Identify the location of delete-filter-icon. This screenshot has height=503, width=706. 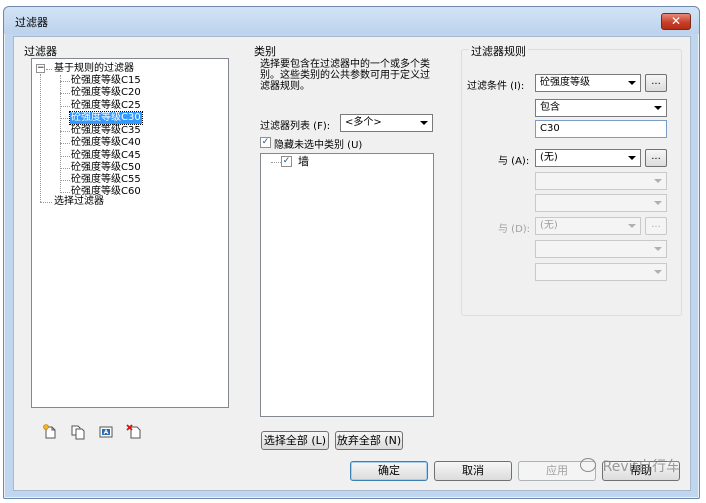
(134, 432).